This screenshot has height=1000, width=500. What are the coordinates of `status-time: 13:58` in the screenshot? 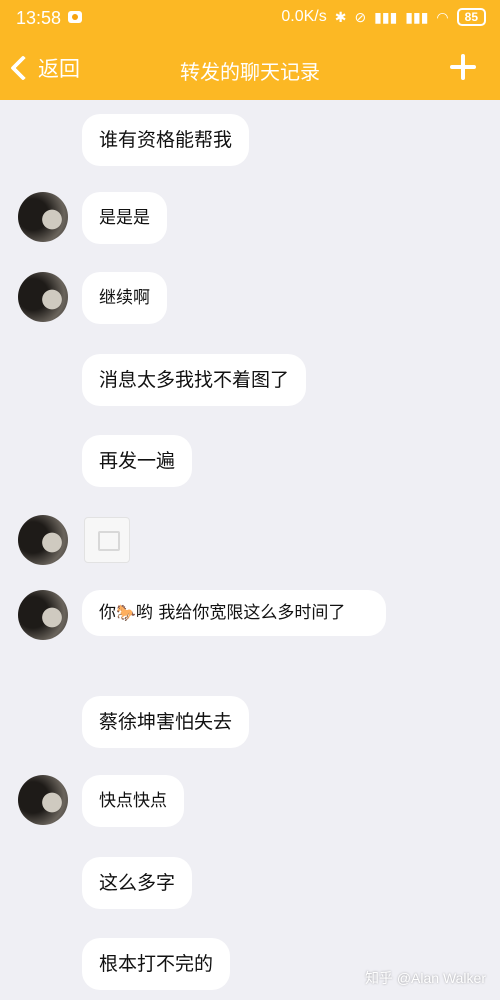 It's located at (39, 18).